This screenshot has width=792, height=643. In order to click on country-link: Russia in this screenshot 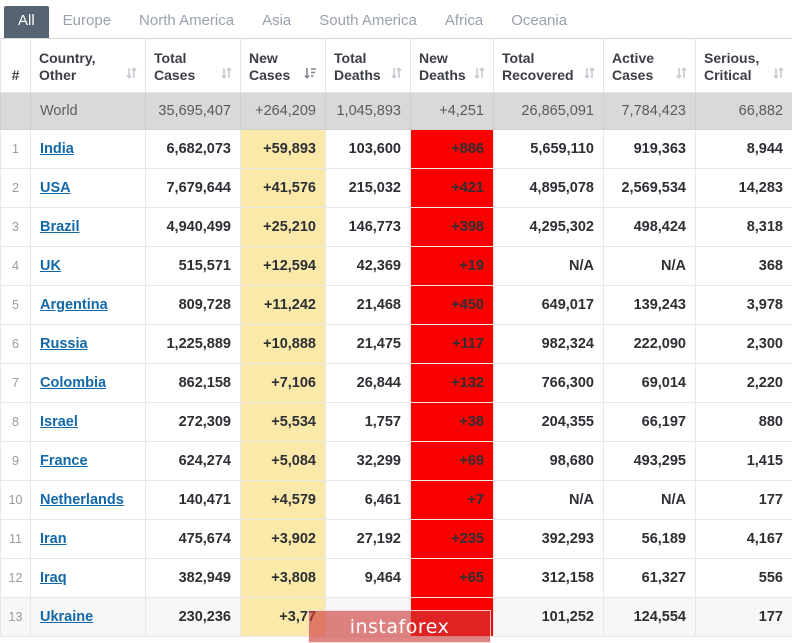, I will do `click(64, 344)`.